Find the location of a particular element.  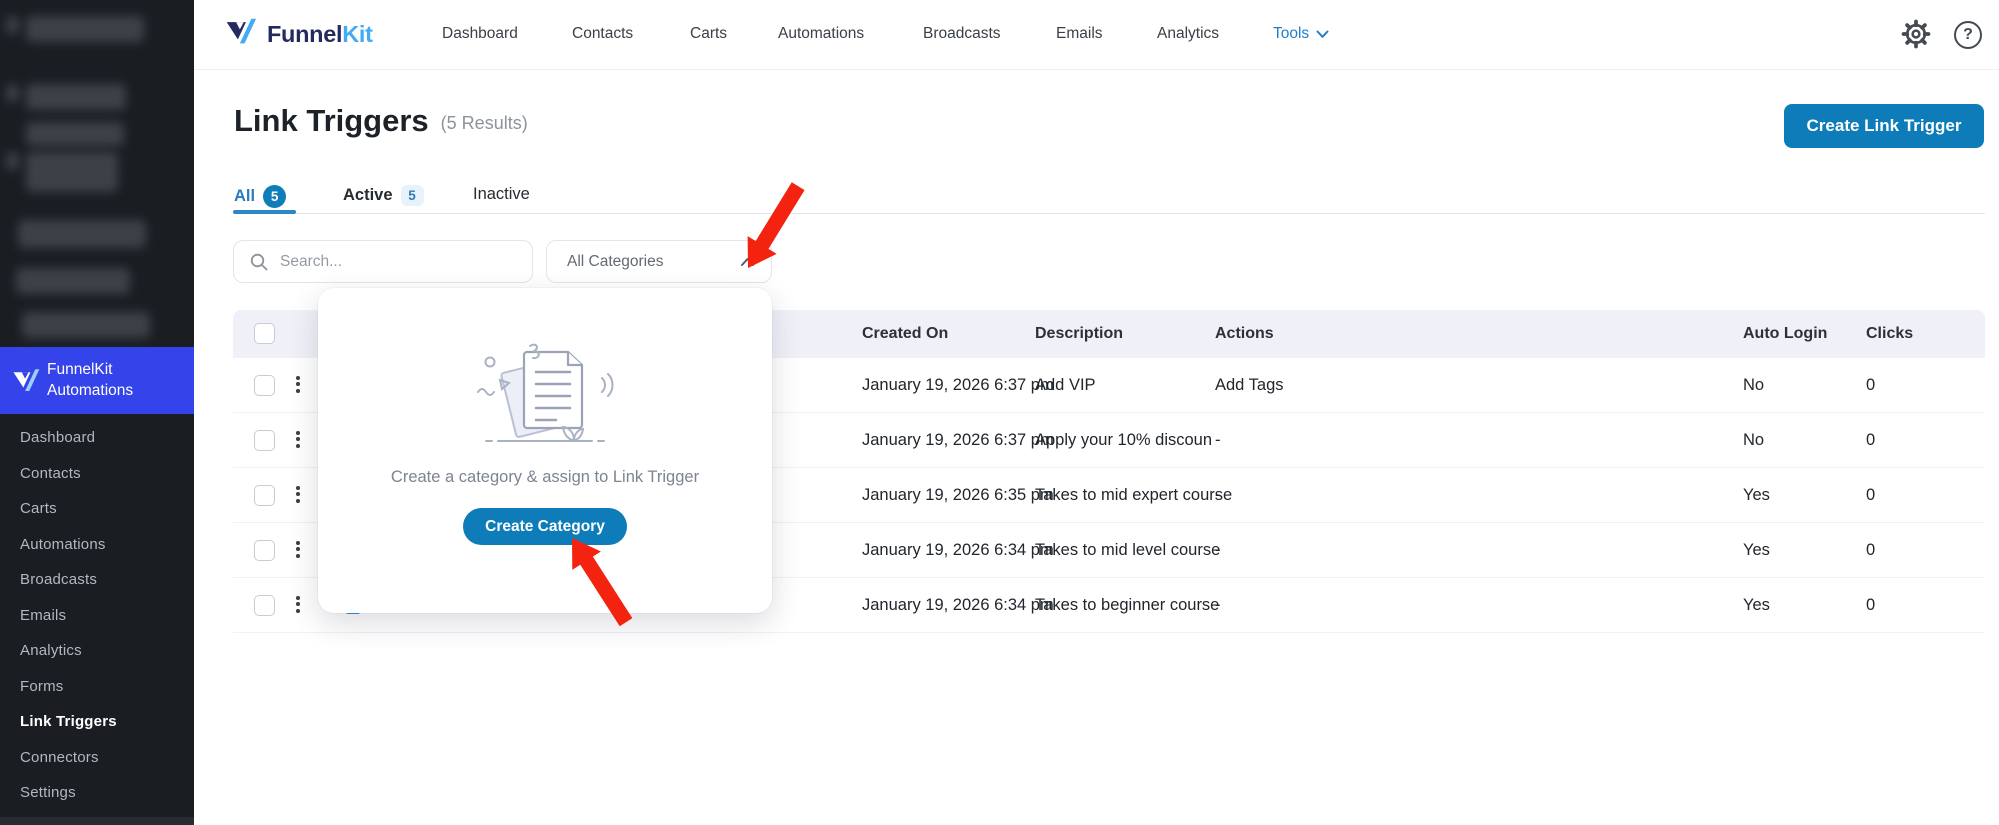

select-all-checkbox is located at coordinates (264, 333).